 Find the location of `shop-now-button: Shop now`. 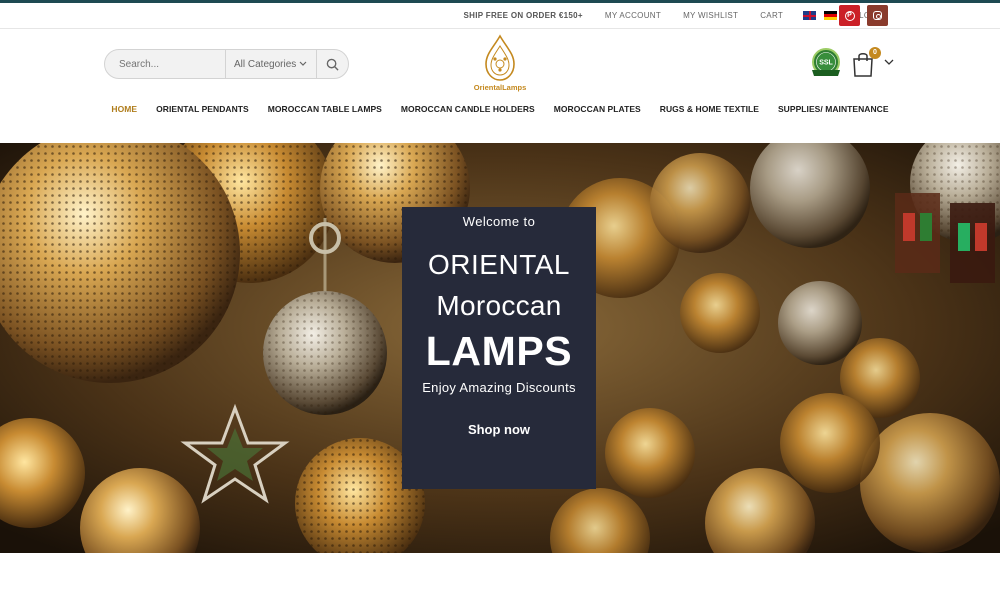

shop-now-button: Shop now is located at coordinates (499, 429).